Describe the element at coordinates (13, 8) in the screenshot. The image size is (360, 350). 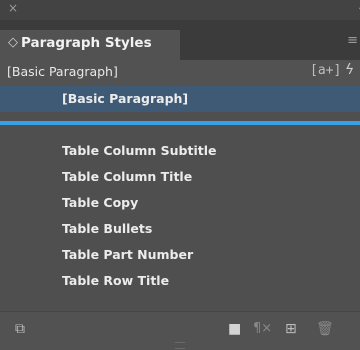
I see `close-icon: ×` at that location.